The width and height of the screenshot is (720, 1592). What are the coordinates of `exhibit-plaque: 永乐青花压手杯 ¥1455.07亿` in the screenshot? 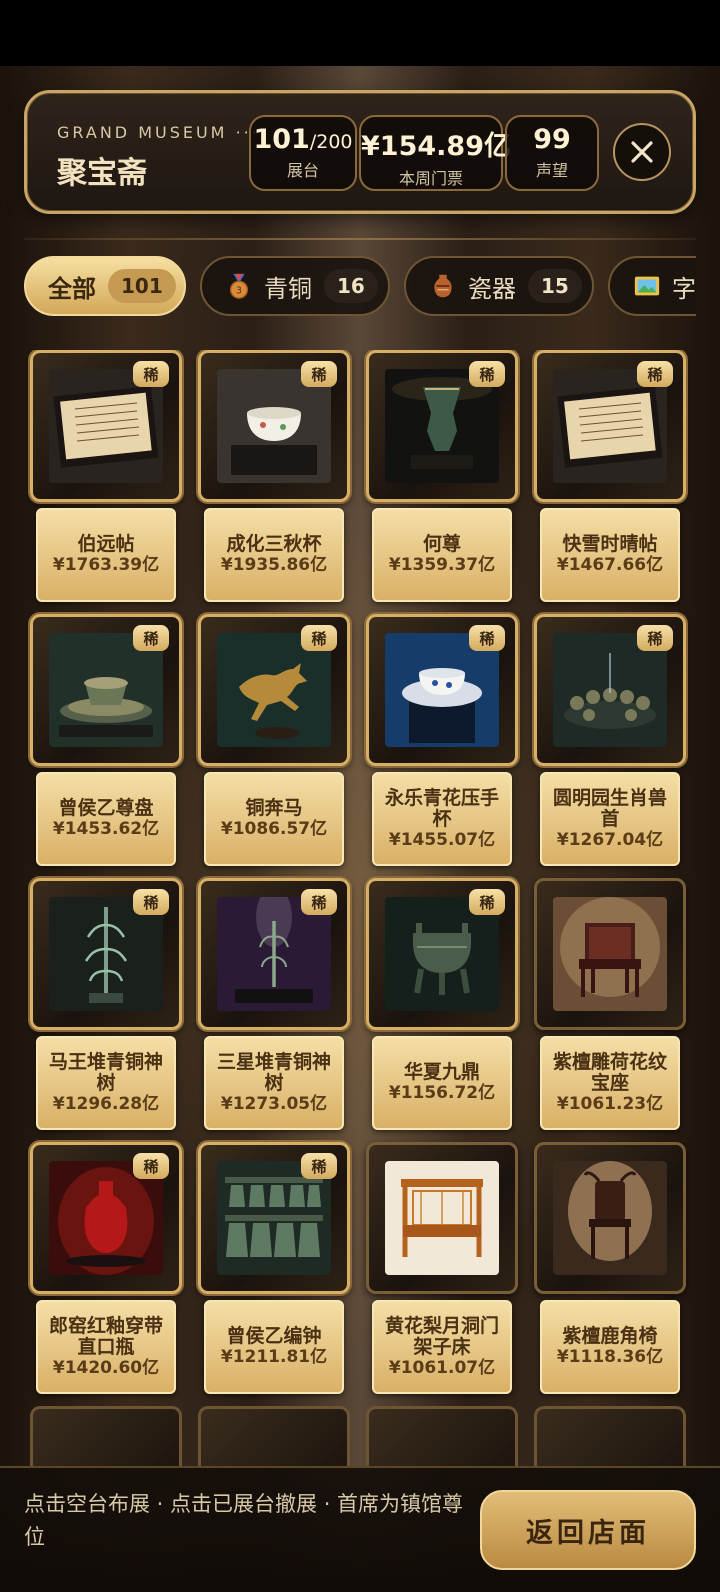 It's located at (442, 819).